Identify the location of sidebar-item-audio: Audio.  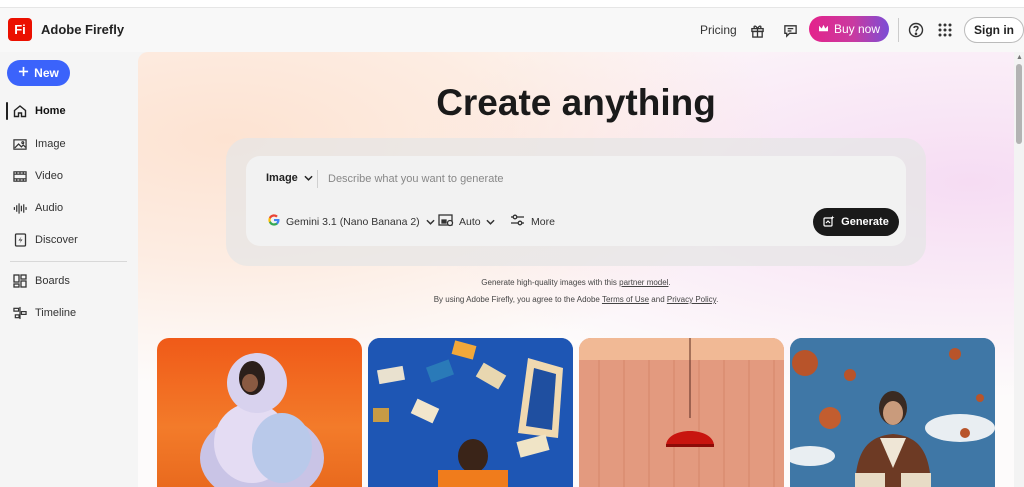
(38, 208).